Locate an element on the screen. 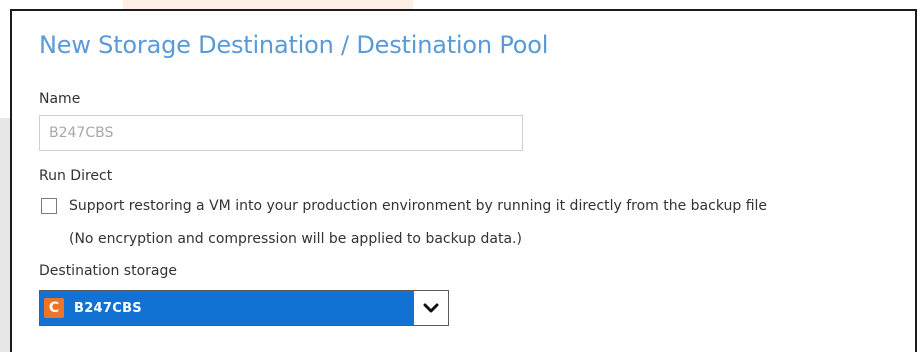 This screenshot has height=352, width=923. destination-storage-selected: C B247CBS is located at coordinates (227, 308).